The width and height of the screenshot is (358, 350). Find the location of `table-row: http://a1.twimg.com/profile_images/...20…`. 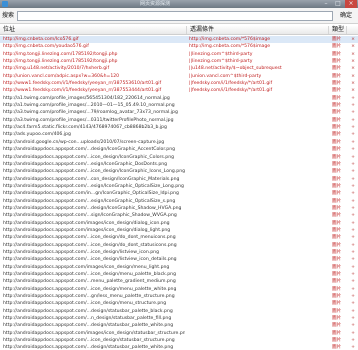

table-row: http://a1.twimg.com/profile_images/...20… is located at coordinates (179, 105).